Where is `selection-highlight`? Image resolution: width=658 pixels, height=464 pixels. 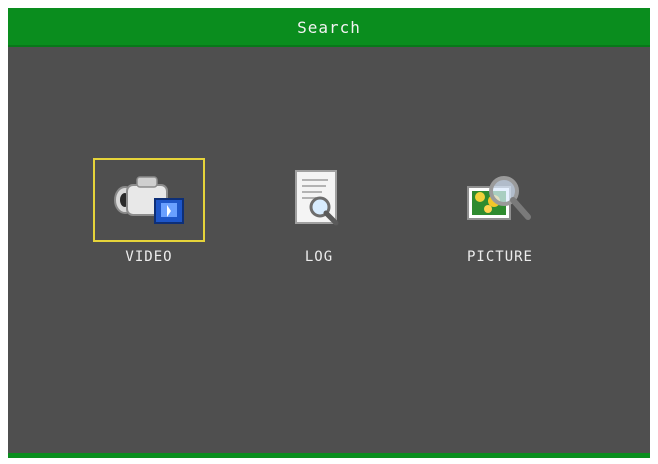
selection-highlight is located at coordinates (149, 200).